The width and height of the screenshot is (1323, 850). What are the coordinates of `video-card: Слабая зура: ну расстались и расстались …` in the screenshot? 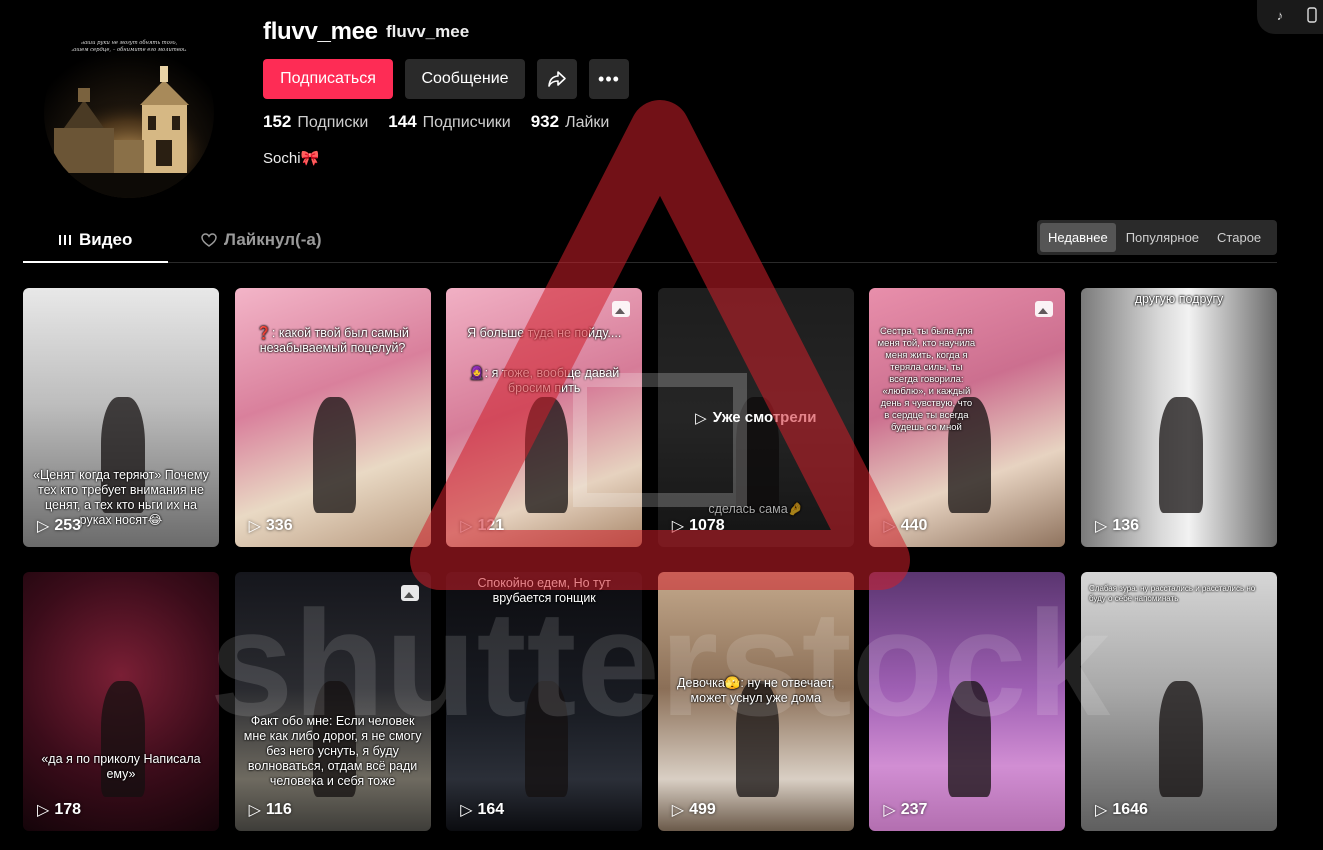 It's located at (1179, 701).